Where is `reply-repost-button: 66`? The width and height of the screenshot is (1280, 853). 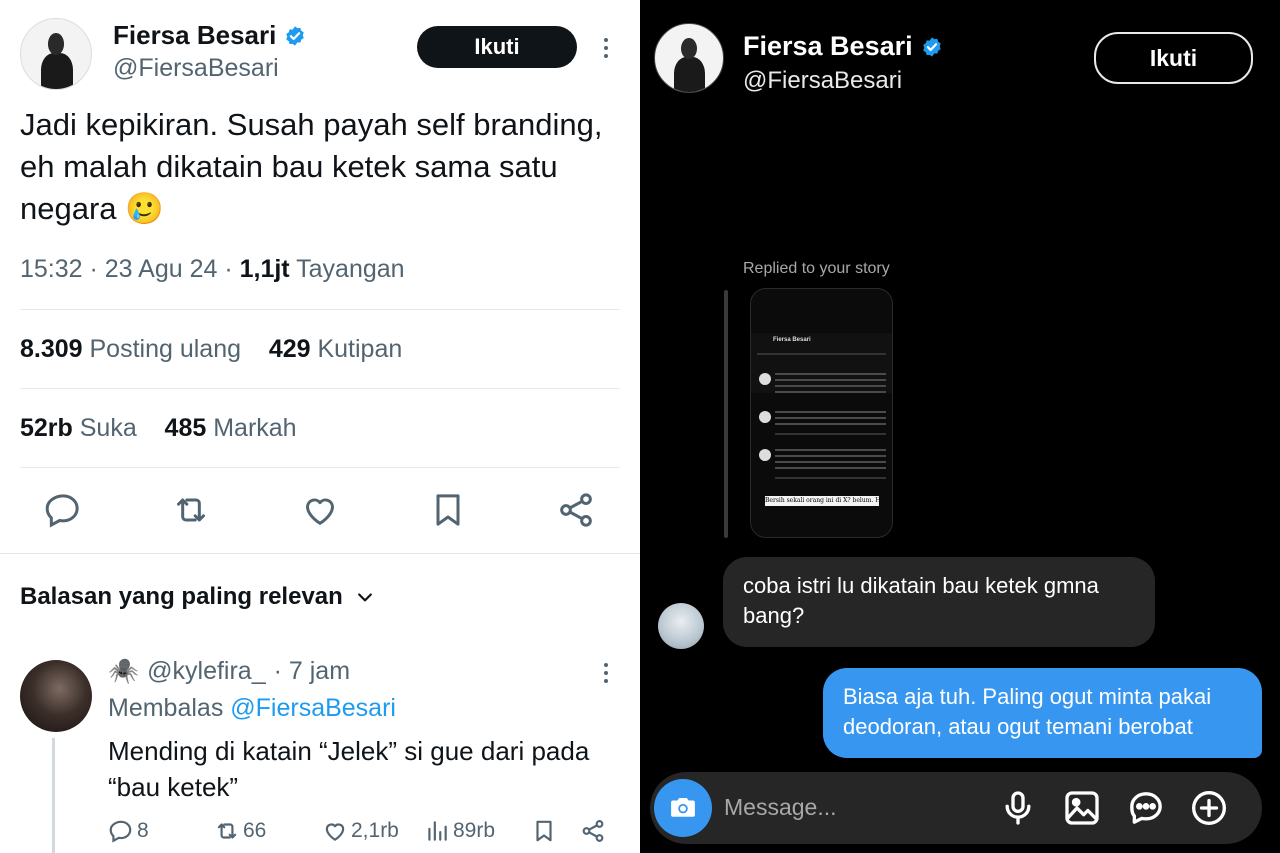
reply-repost-button: 66 is located at coordinates (240, 831).